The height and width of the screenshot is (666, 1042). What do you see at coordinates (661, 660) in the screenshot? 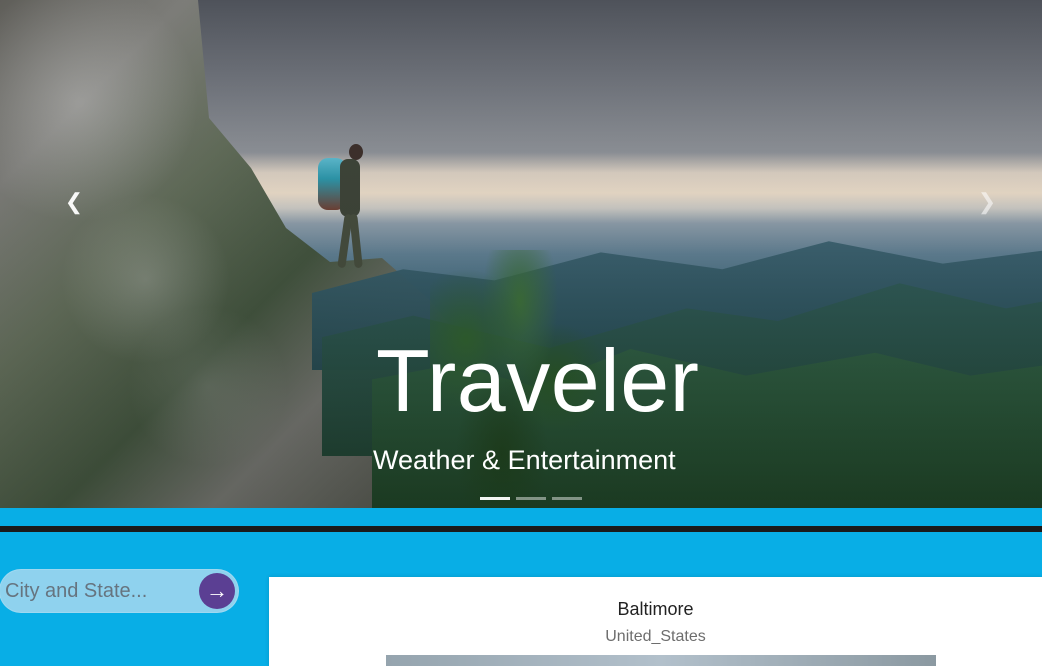
I see `result-image` at bounding box center [661, 660].